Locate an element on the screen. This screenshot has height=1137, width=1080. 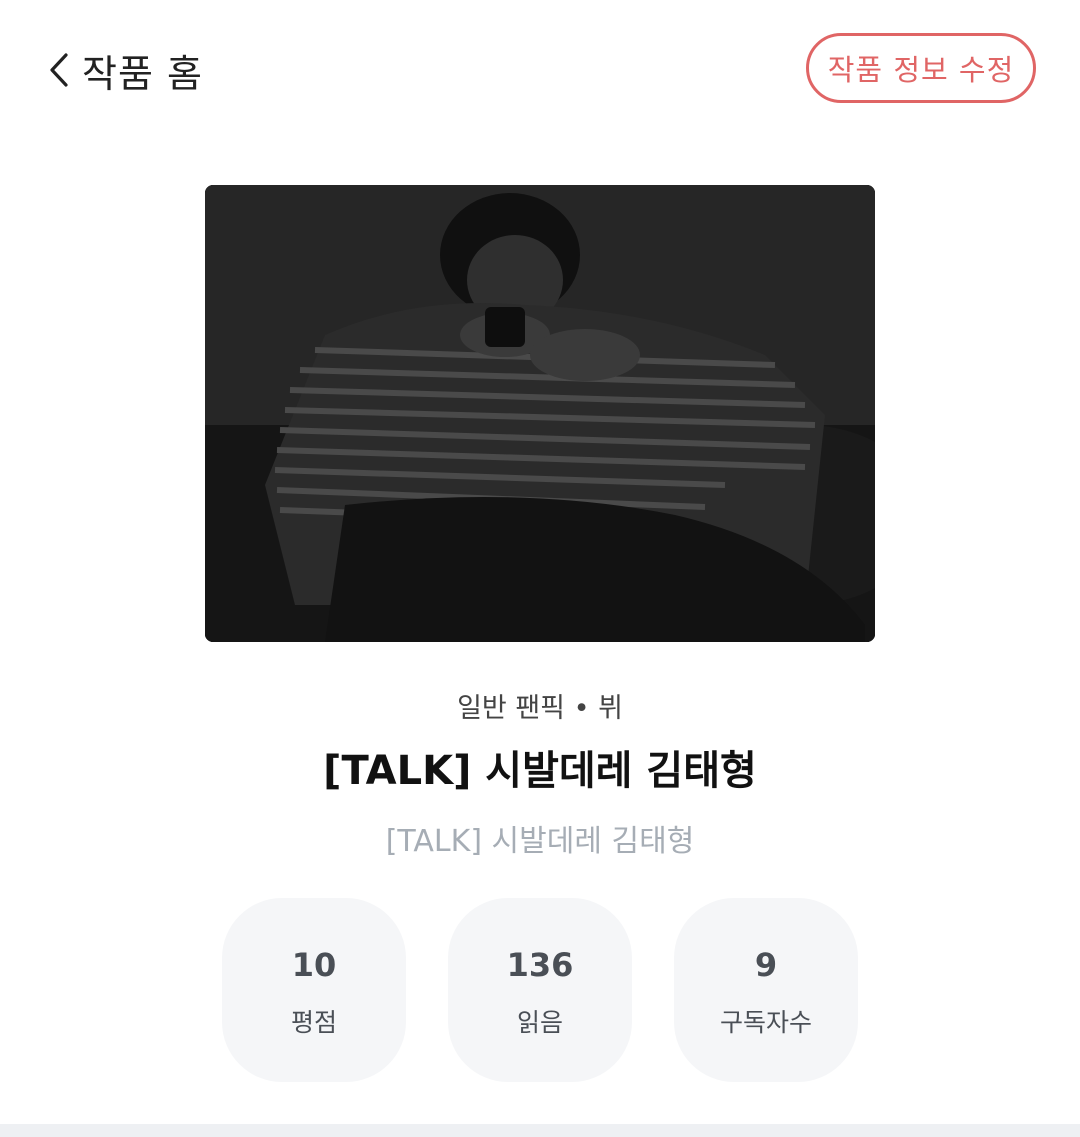
back-button: 작품 홈 is located at coordinates (123, 70).